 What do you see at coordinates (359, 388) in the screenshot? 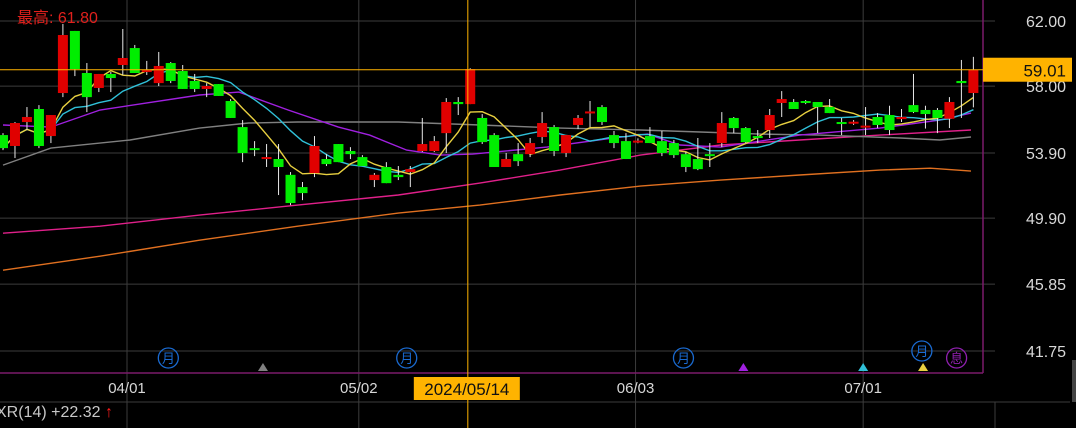
I see `x-tick-label: 05/02` at bounding box center [359, 388].